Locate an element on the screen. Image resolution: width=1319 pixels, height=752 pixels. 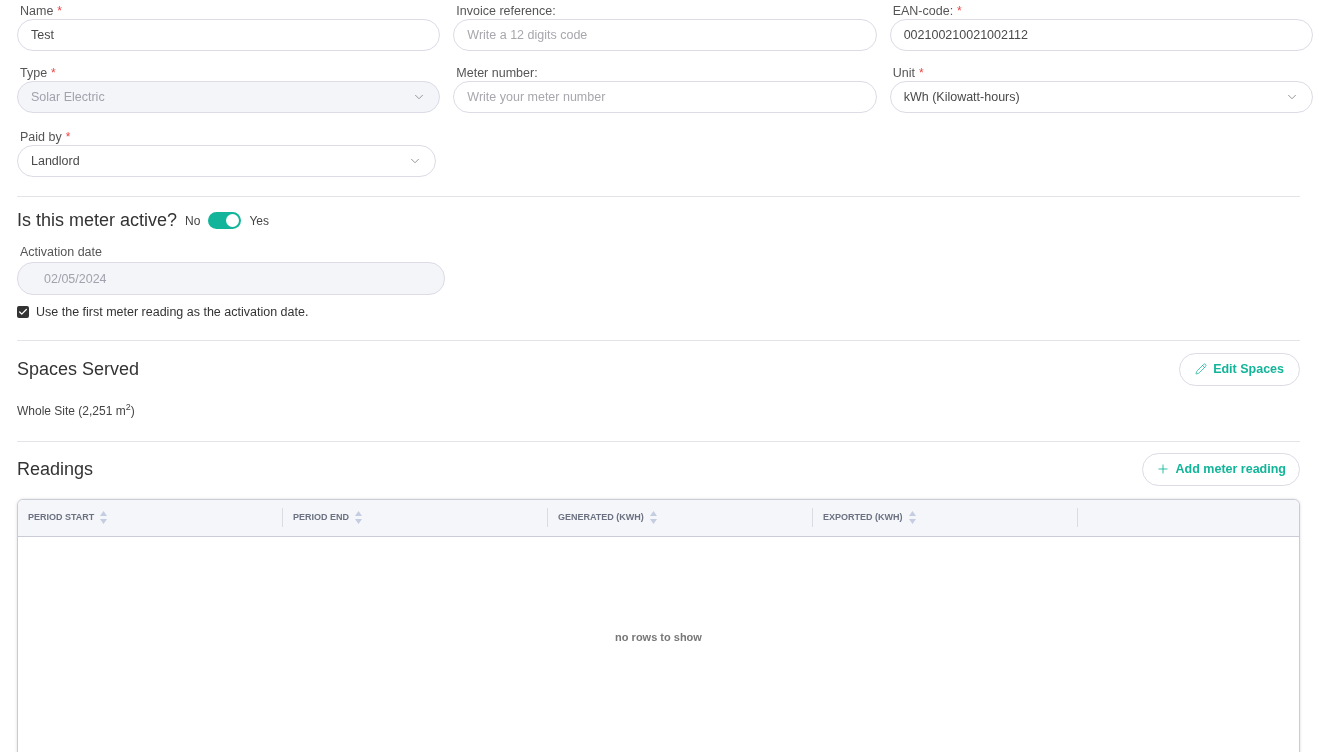
checkbox is located at coordinates (23, 312).